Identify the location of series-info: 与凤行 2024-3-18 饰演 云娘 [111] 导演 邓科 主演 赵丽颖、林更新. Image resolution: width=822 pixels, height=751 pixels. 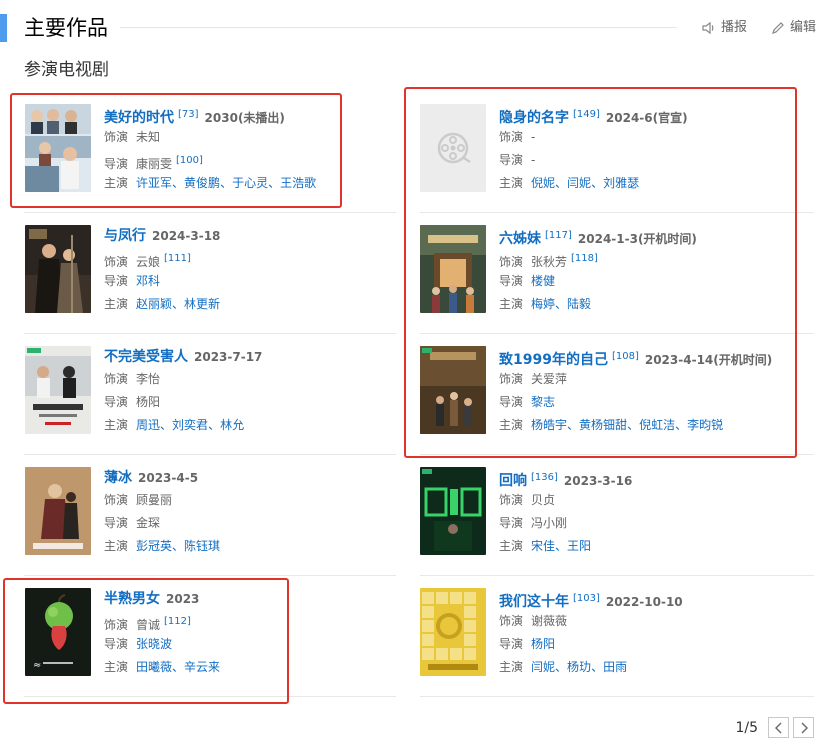
(250, 270).